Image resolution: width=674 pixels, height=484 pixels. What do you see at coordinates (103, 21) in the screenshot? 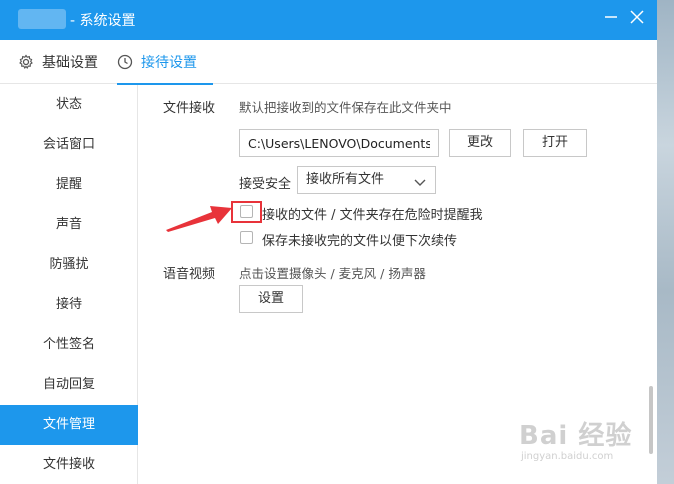
I see `window-title: - 系统设置` at bounding box center [103, 21].